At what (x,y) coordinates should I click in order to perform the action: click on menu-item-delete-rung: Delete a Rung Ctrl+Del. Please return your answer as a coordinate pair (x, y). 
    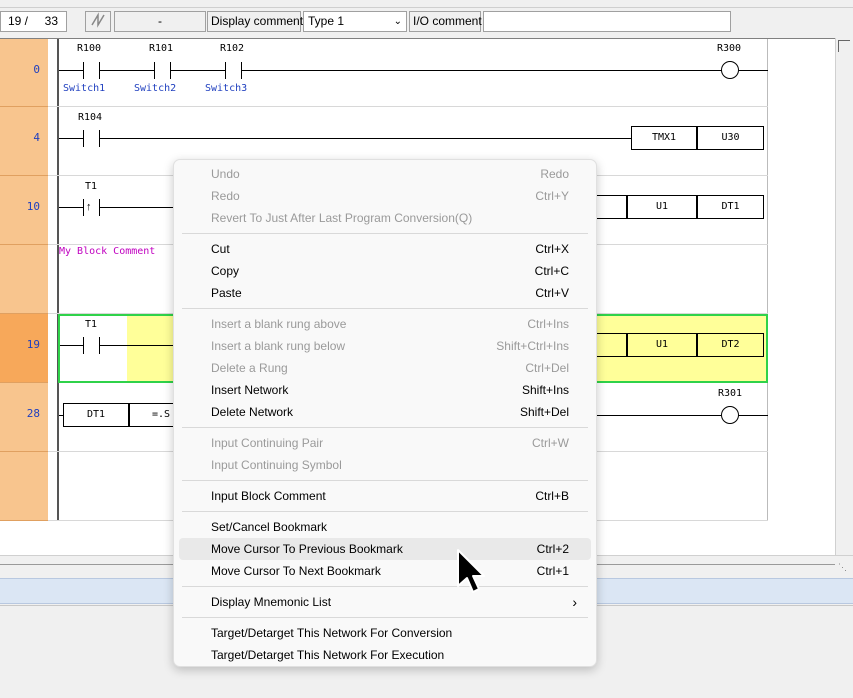
    Looking at the image, I should click on (385, 368).